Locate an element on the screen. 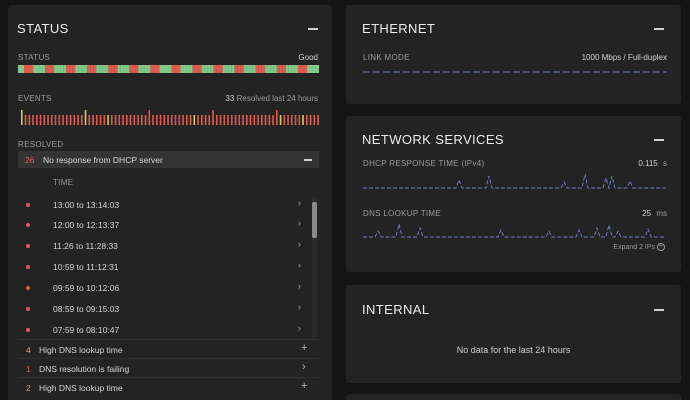  expanded-group-header: 26 No response from DHCP server is located at coordinates (168, 159).